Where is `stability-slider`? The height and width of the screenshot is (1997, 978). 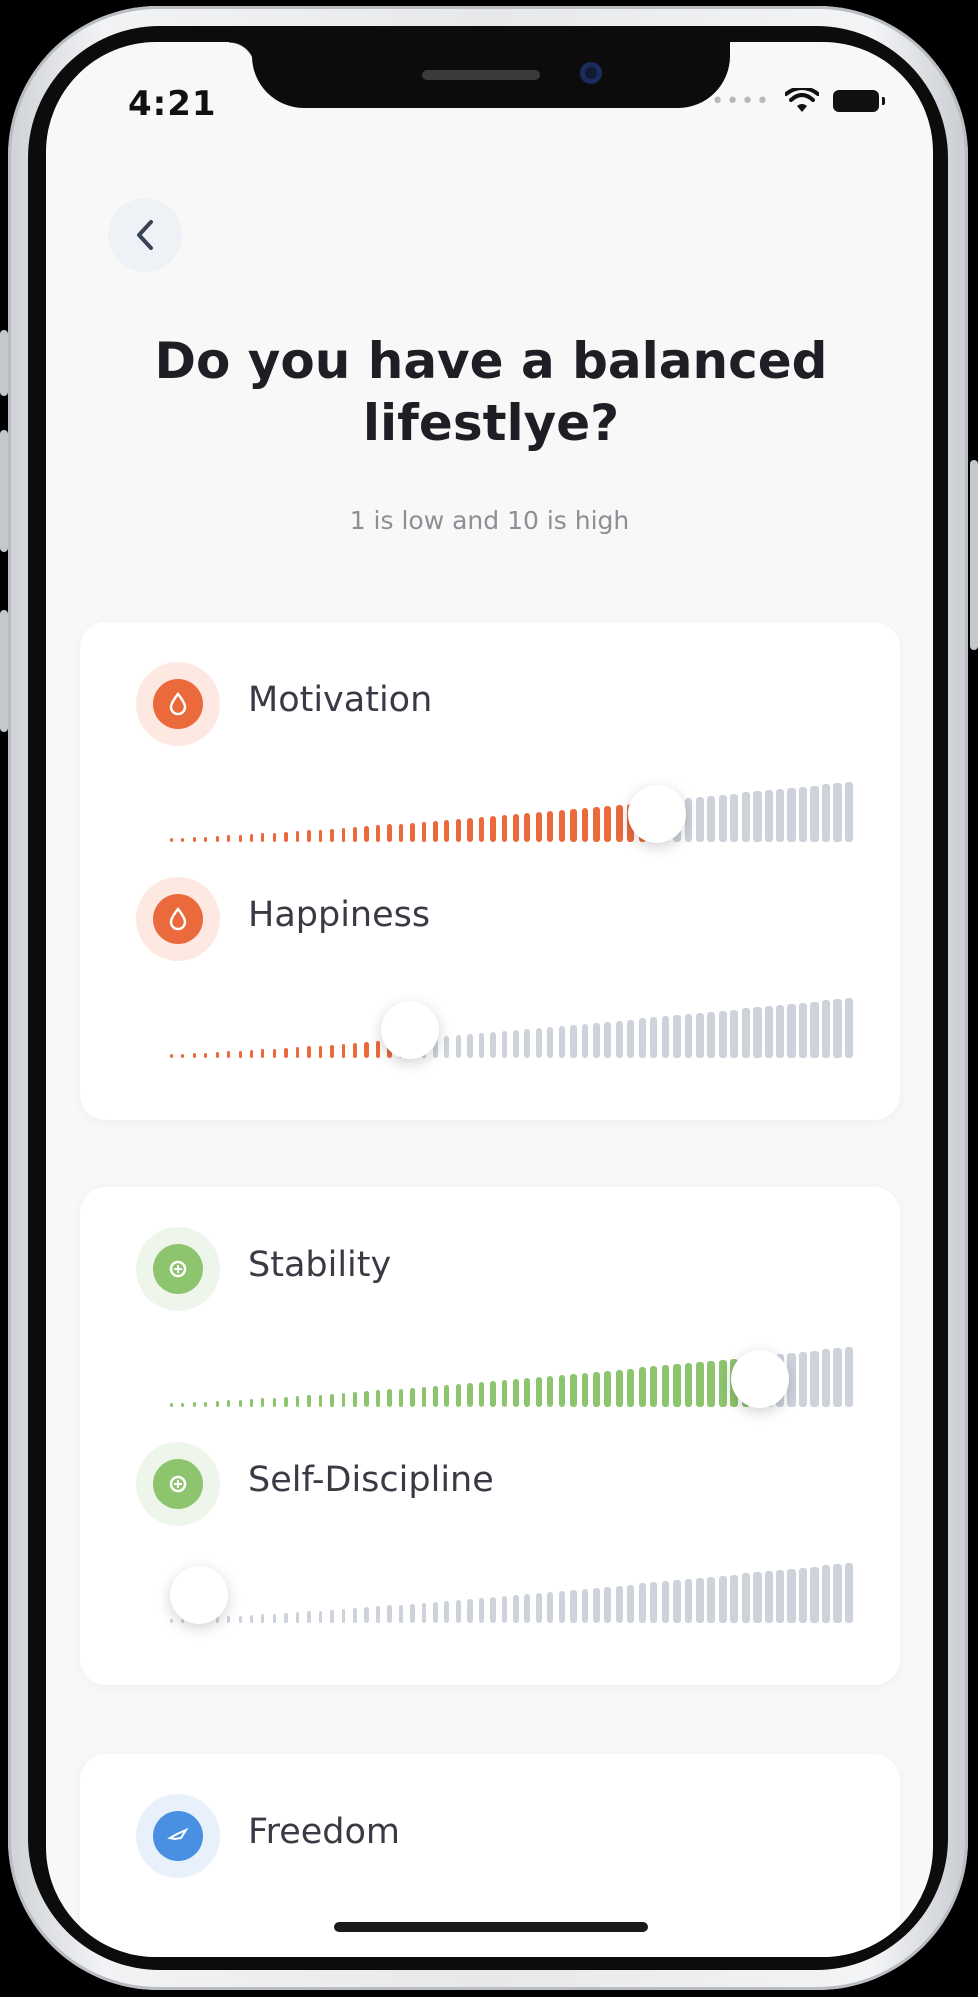
stability-slider is located at coordinates (513, 1377).